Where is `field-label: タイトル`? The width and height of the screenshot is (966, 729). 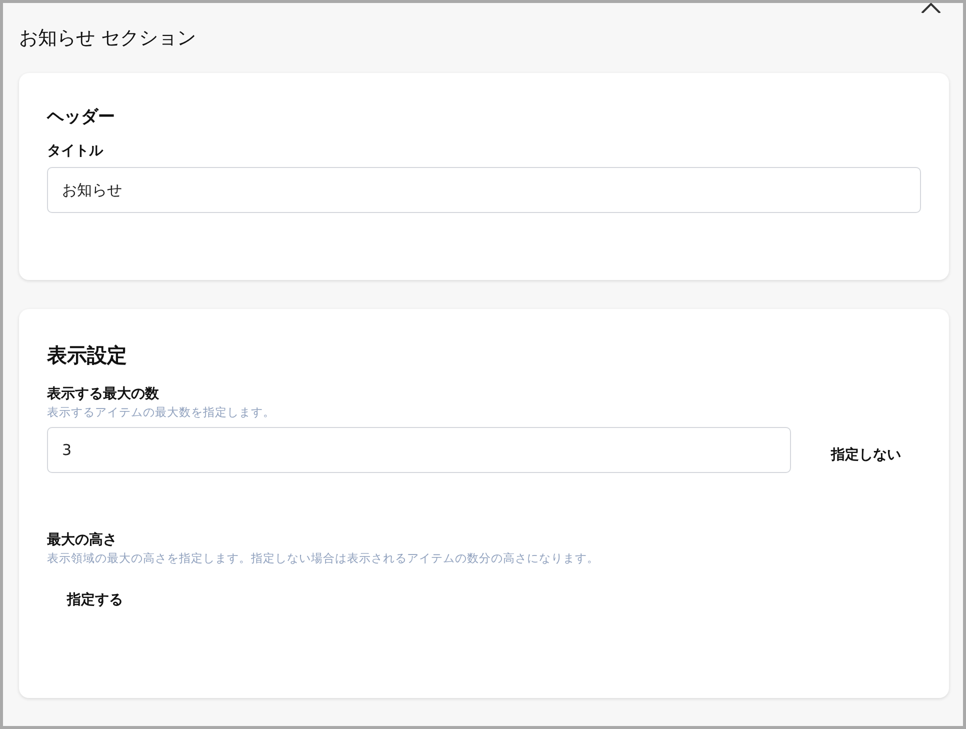 field-label: タイトル is located at coordinates (75, 151).